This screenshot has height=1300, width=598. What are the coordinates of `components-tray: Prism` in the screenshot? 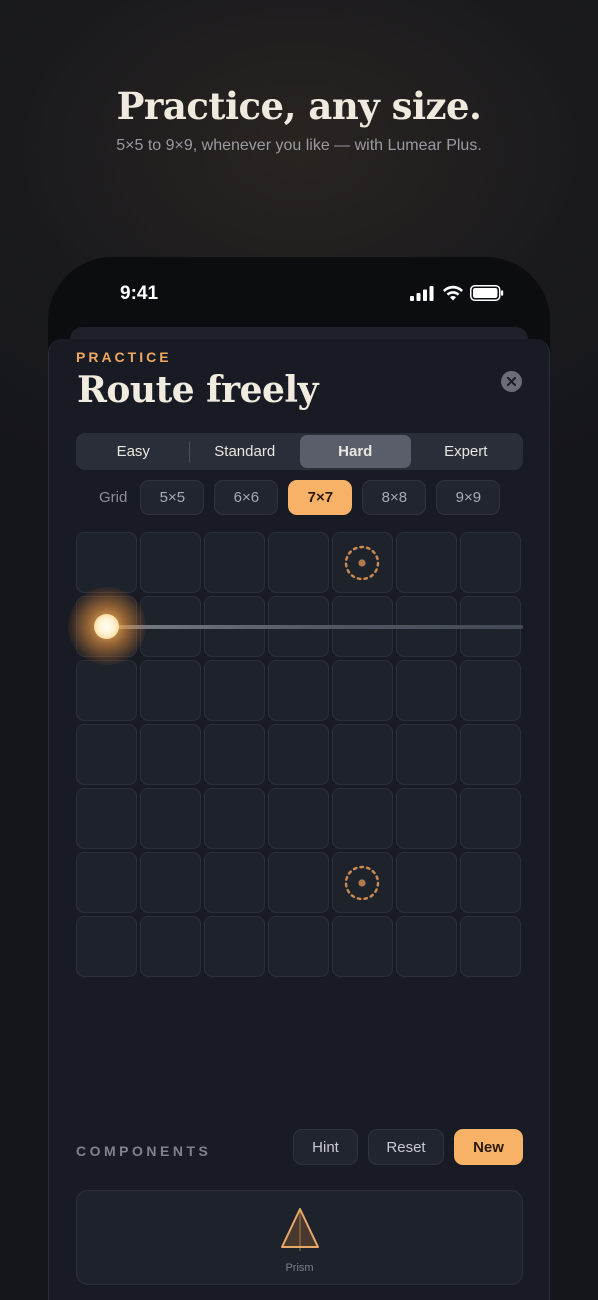 It's located at (299, 1237).